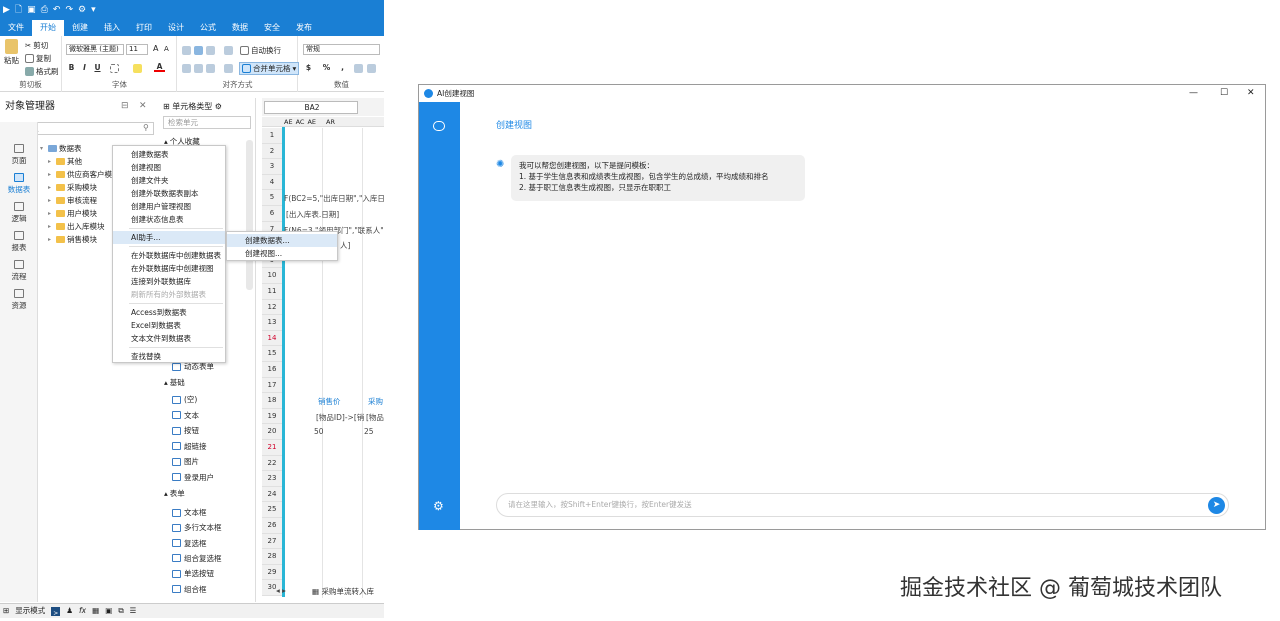  I want to click on ribbon-tab: 文件, so click(16, 28).